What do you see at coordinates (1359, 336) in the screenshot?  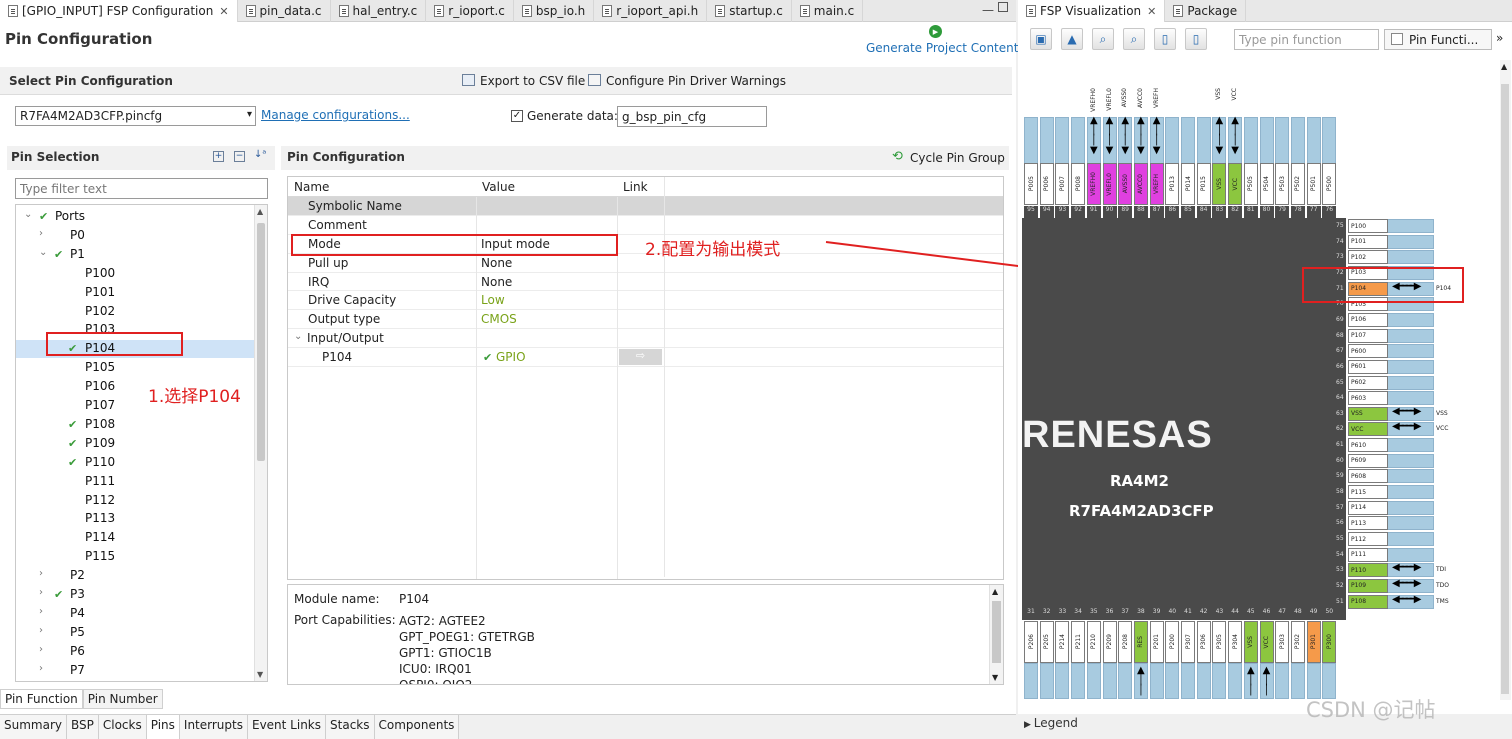 I see `pin-label: P107` at bounding box center [1359, 336].